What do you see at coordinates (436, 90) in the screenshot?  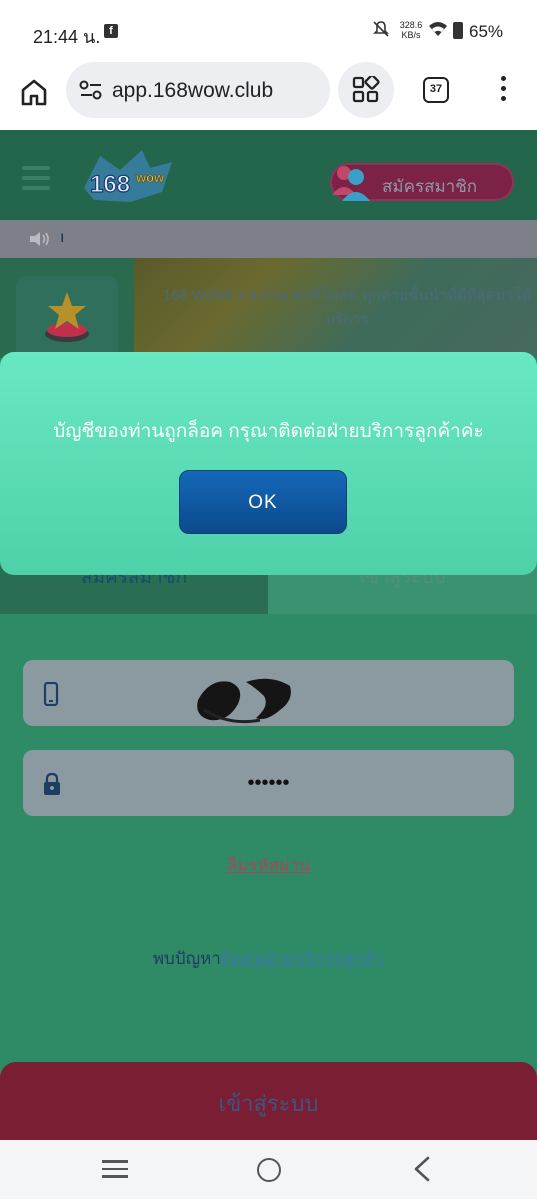 I see `tab-count-button: 37` at bounding box center [436, 90].